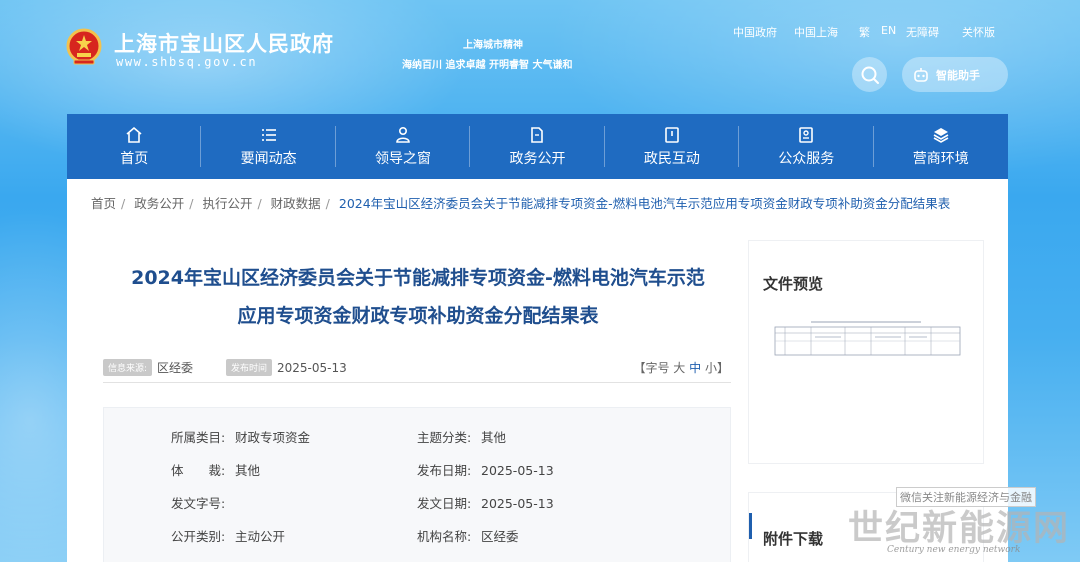  Describe the element at coordinates (268, 134) in the screenshot. I see `list-icon` at that location.